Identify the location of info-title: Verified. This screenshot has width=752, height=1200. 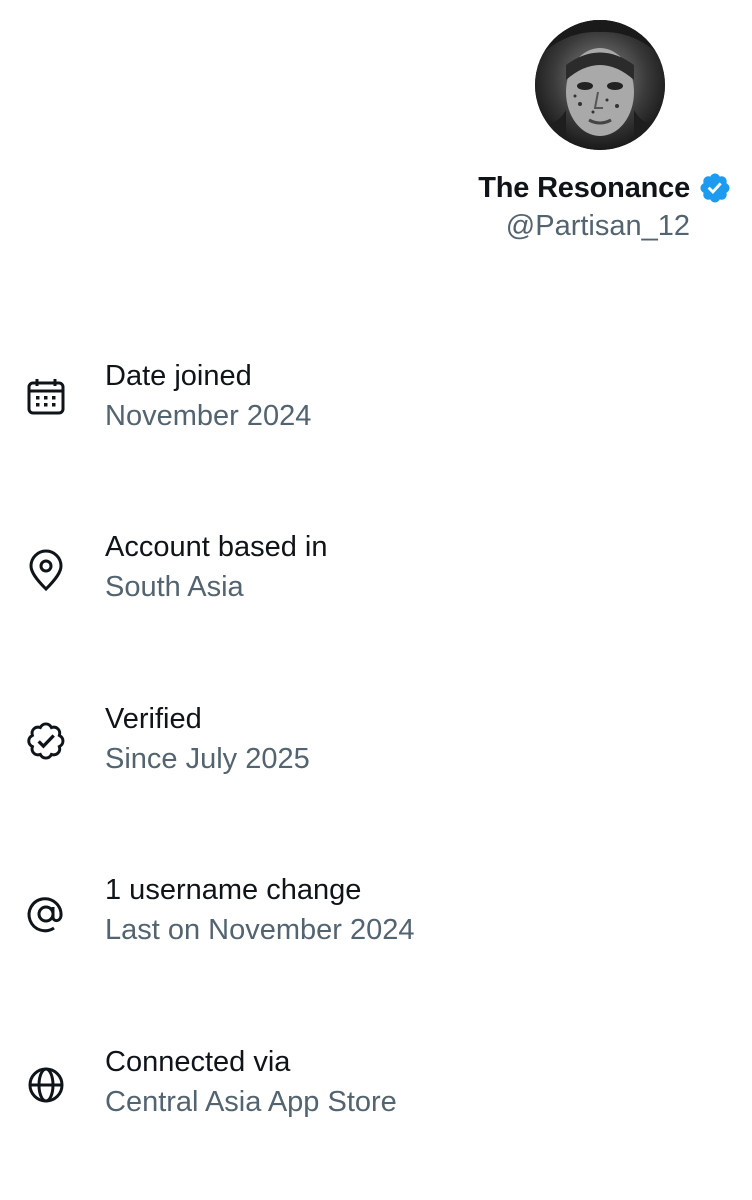
(153, 719).